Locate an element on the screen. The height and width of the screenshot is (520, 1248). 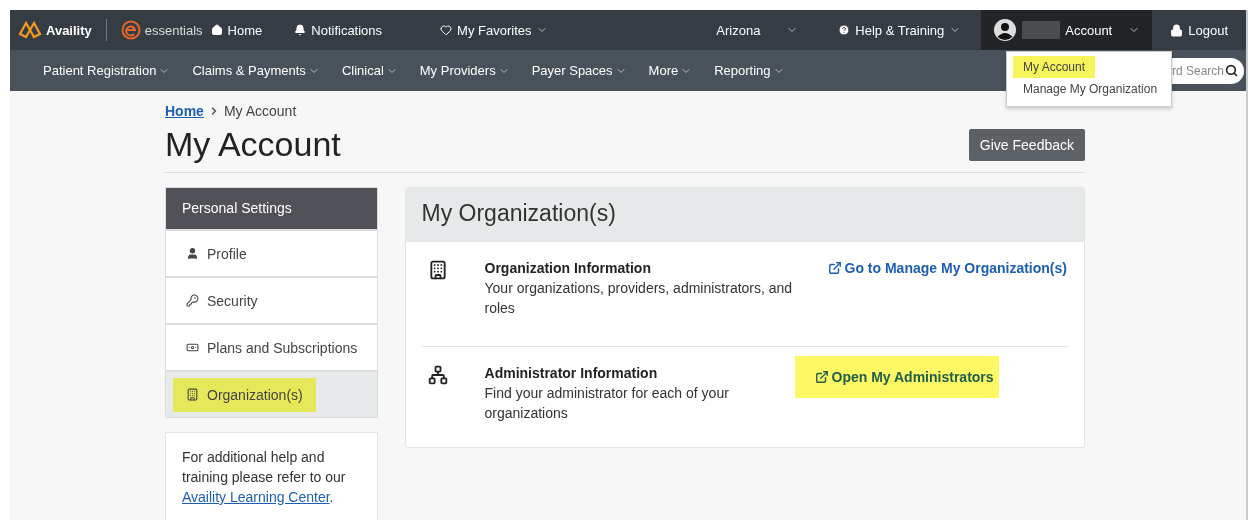
sidebar-item: Plans and Subscriptions is located at coordinates (271, 346).